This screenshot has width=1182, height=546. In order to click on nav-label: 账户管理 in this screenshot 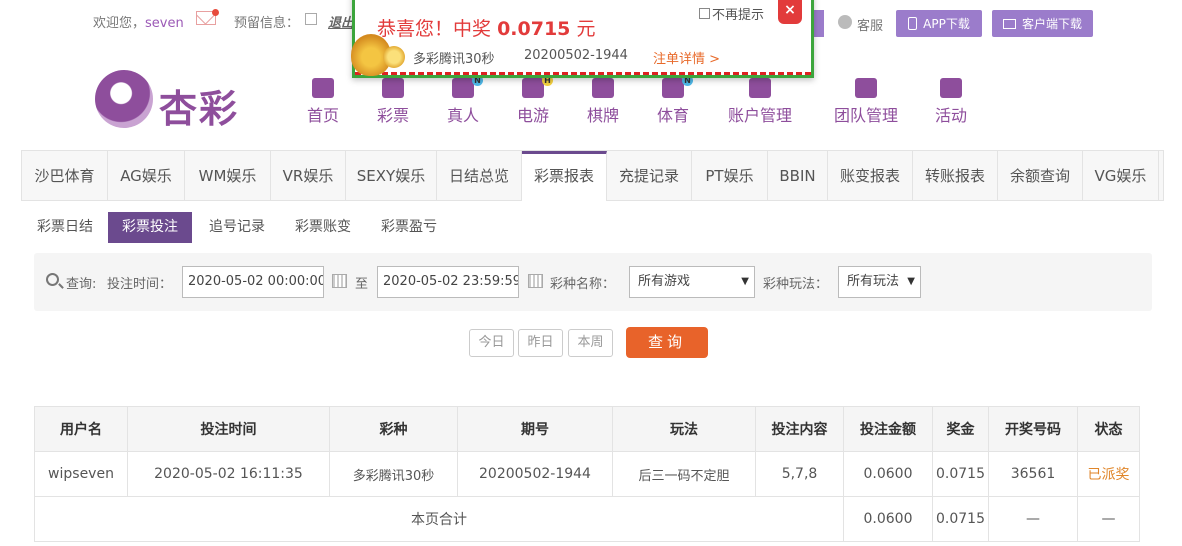, I will do `click(759, 115)`.